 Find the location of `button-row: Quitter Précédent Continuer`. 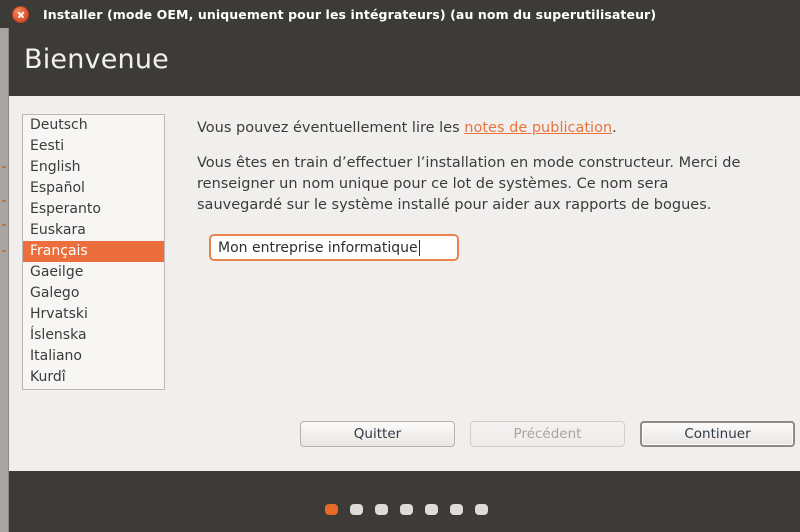

button-row: Quitter Précédent Continuer is located at coordinates (547, 434).